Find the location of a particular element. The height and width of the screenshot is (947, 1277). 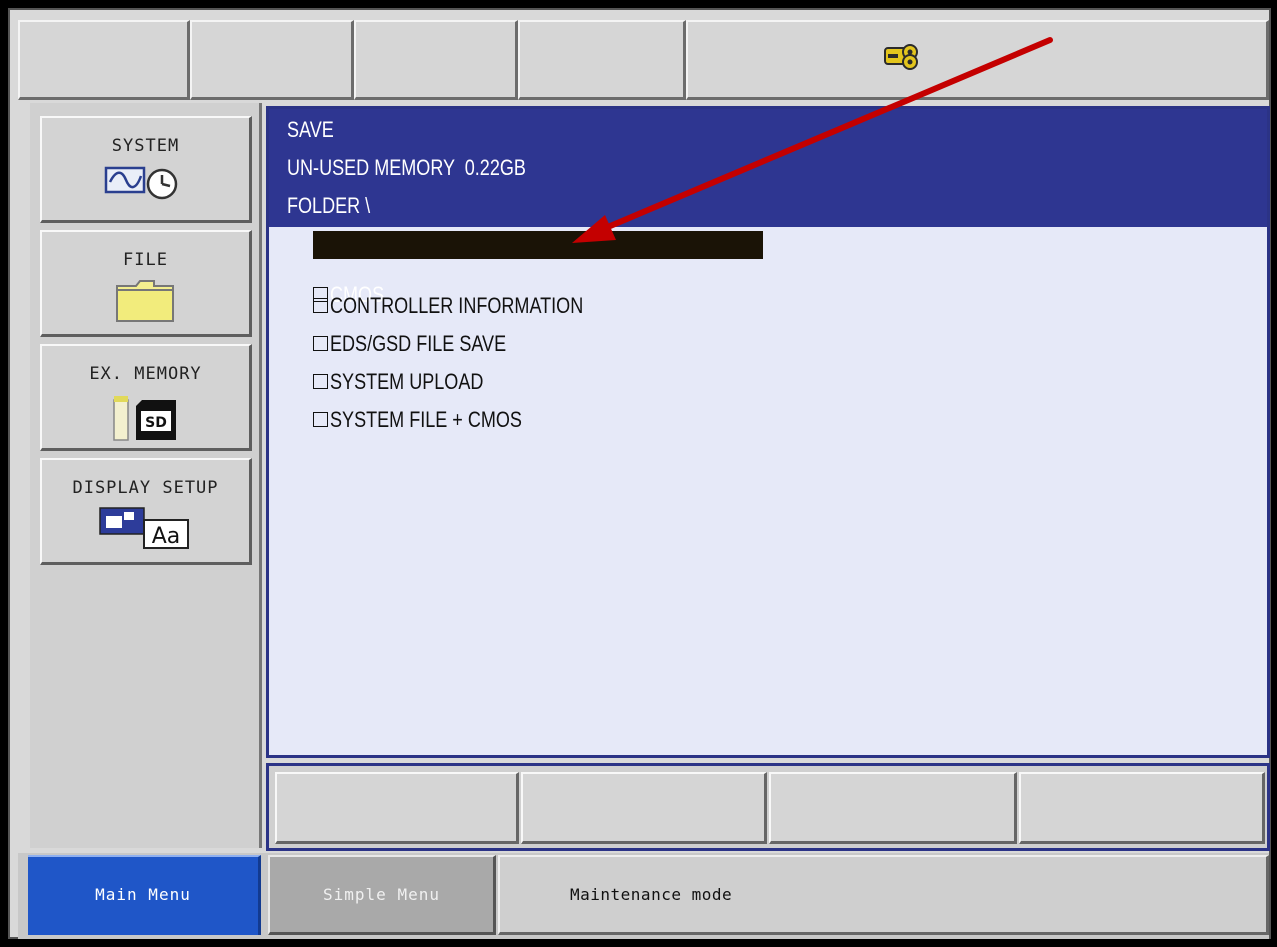

side-item-file: FILE is located at coordinates (146, 283).